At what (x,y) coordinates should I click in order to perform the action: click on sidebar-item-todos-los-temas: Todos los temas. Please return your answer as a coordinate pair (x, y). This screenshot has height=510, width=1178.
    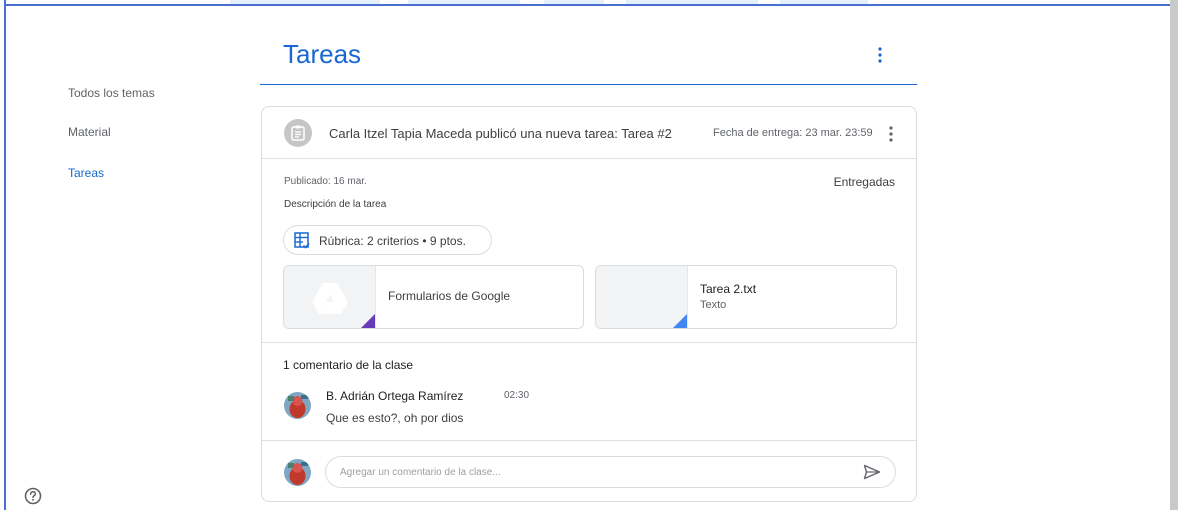
    Looking at the image, I should click on (111, 93).